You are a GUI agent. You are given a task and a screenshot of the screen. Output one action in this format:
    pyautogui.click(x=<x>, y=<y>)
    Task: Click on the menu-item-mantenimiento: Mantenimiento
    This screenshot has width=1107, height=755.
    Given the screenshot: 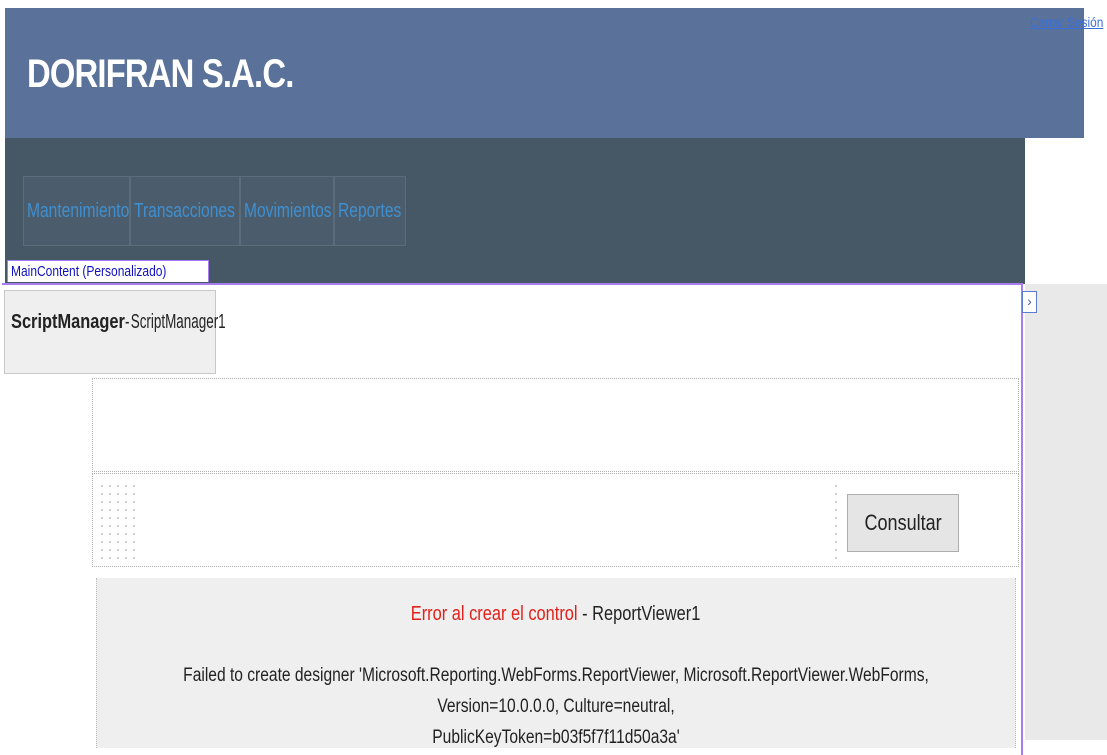 What is the action you would take?
    pyautogui.click(x=76, y=211)
    